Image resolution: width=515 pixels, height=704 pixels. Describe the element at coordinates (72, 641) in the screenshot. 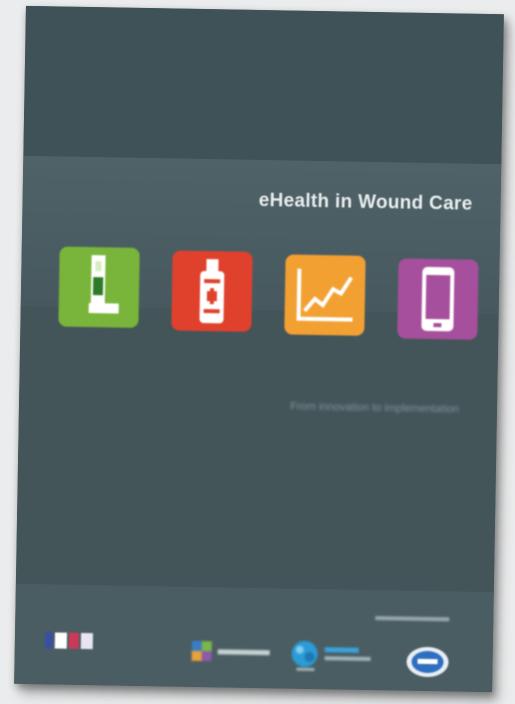

I see `publisher-logo` at that location.